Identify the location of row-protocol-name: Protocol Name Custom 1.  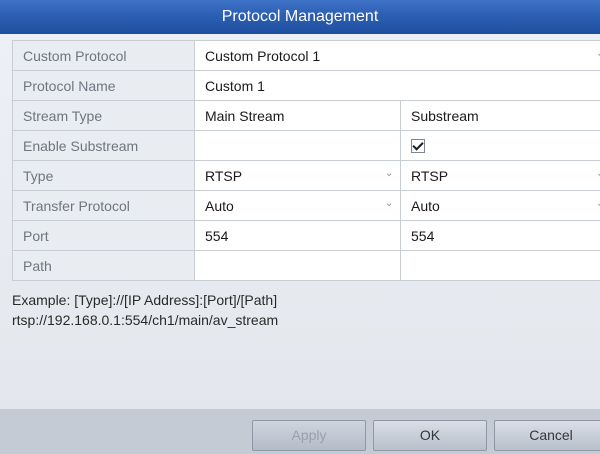
(306, 85).